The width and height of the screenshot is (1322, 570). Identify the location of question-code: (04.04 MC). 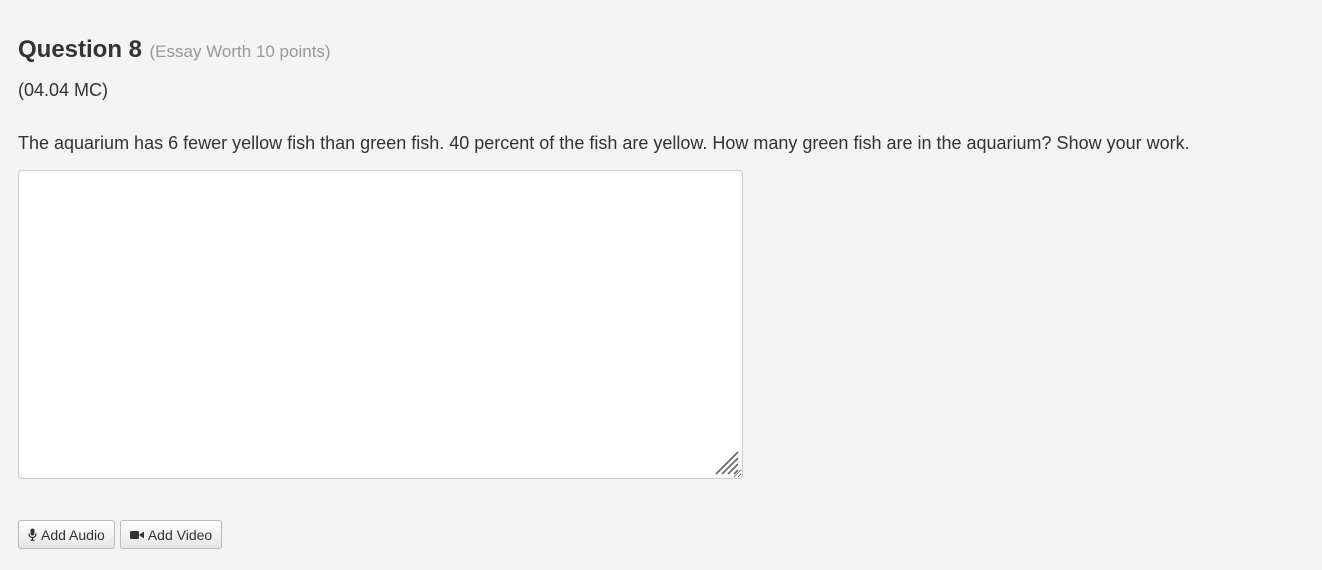
(63, 90).